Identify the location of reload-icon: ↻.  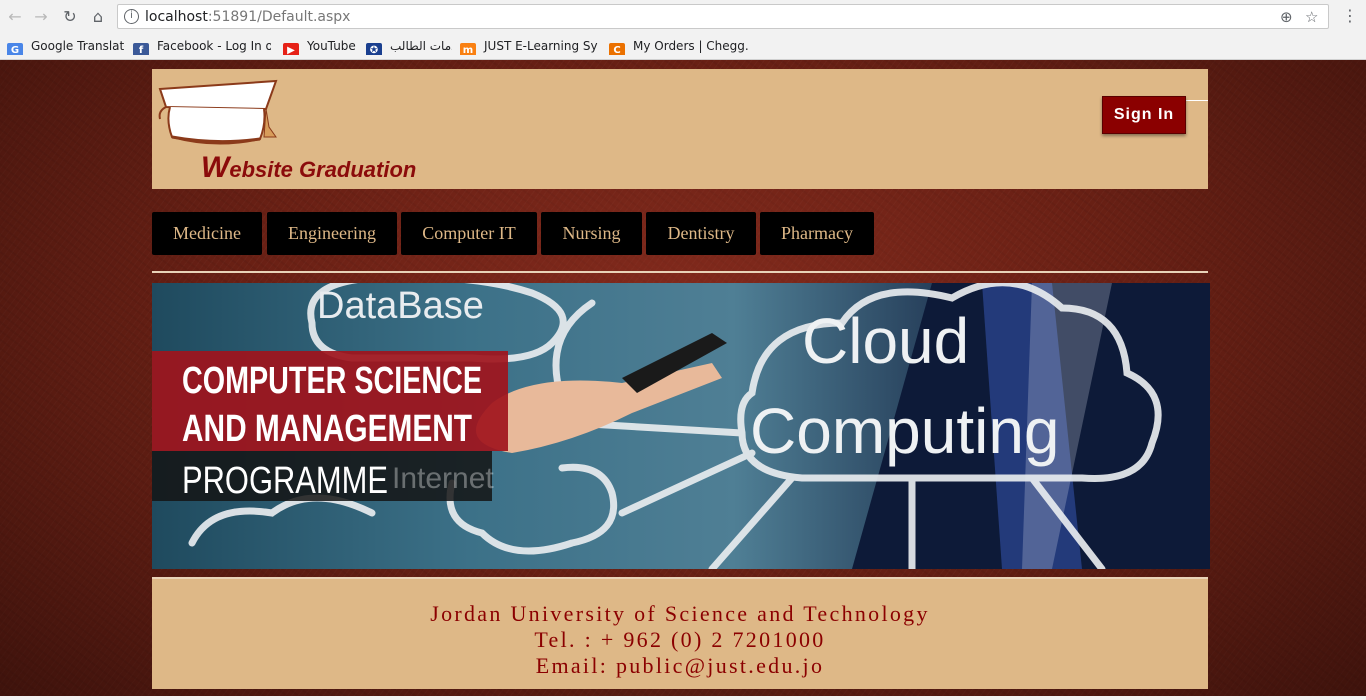
(70, 17).